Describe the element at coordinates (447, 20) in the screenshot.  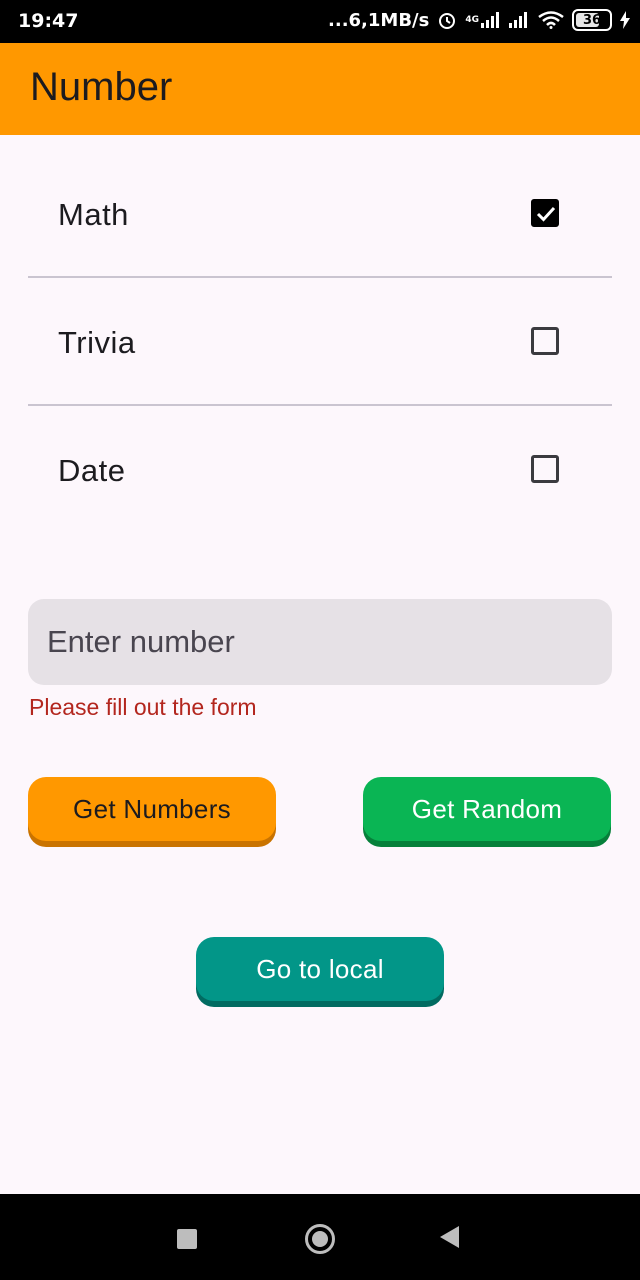
I see `alarm-icon` at that location.